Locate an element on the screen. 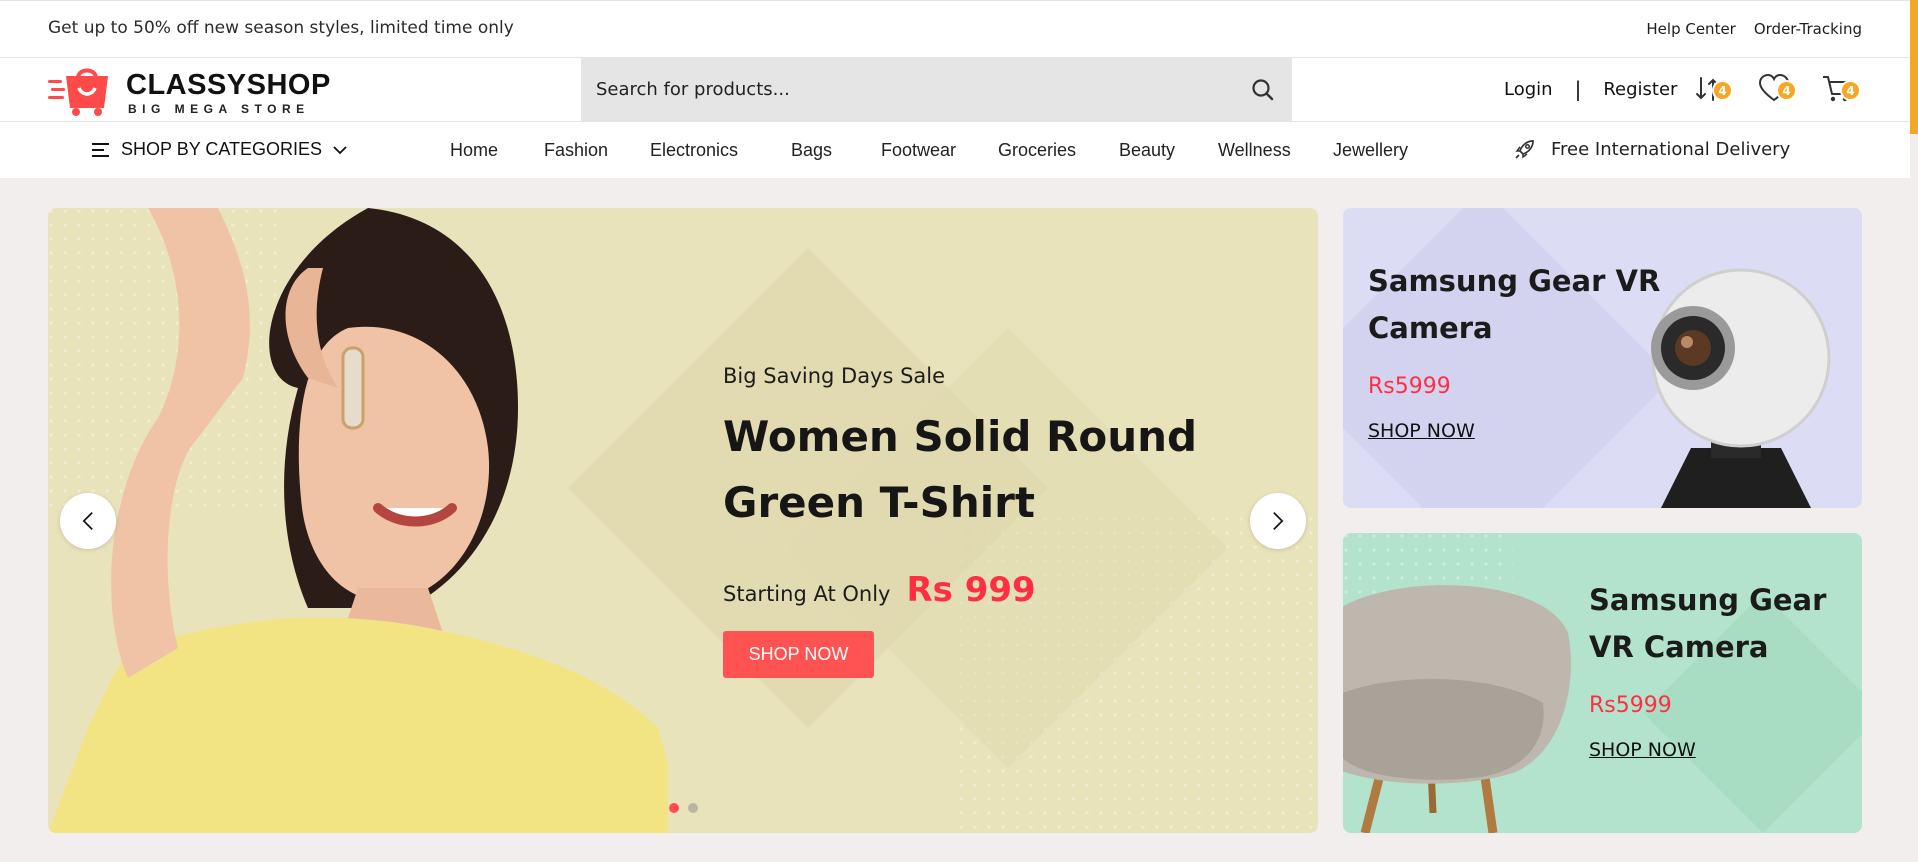 This screenshot has height=862, width=1918. login-link: Login is located at coordinates (1528, 89).